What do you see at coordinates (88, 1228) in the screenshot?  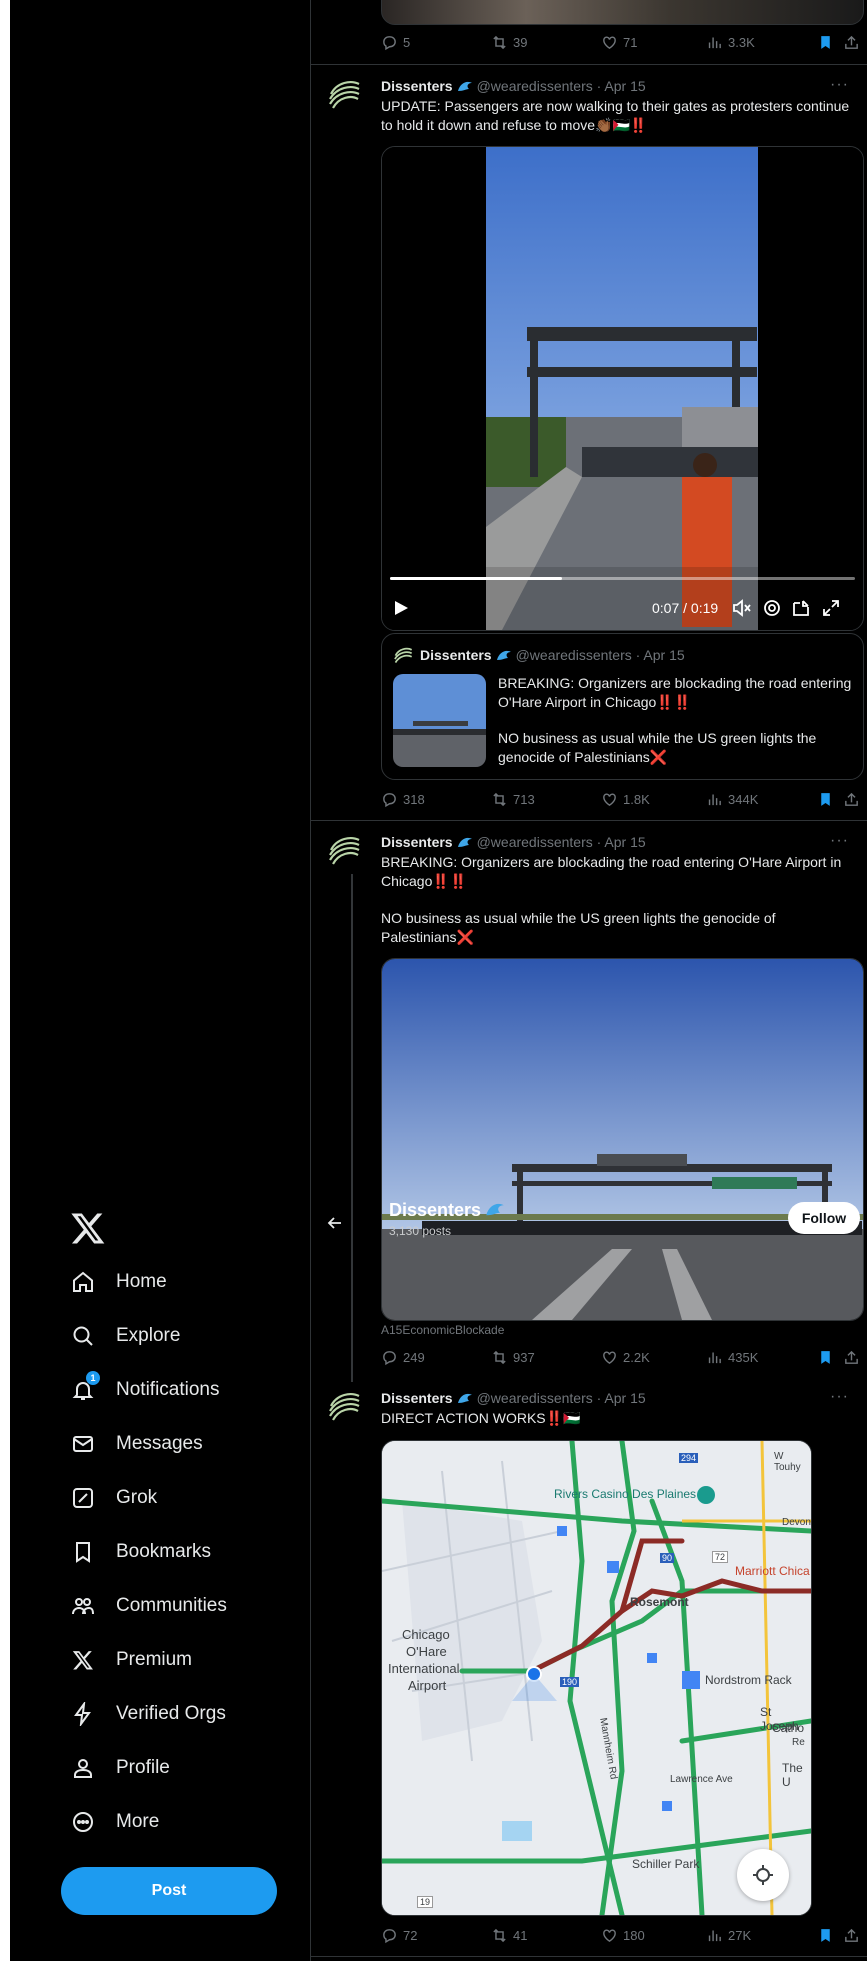 I see `x-logo-icon` at bounding box center [88, 1228].